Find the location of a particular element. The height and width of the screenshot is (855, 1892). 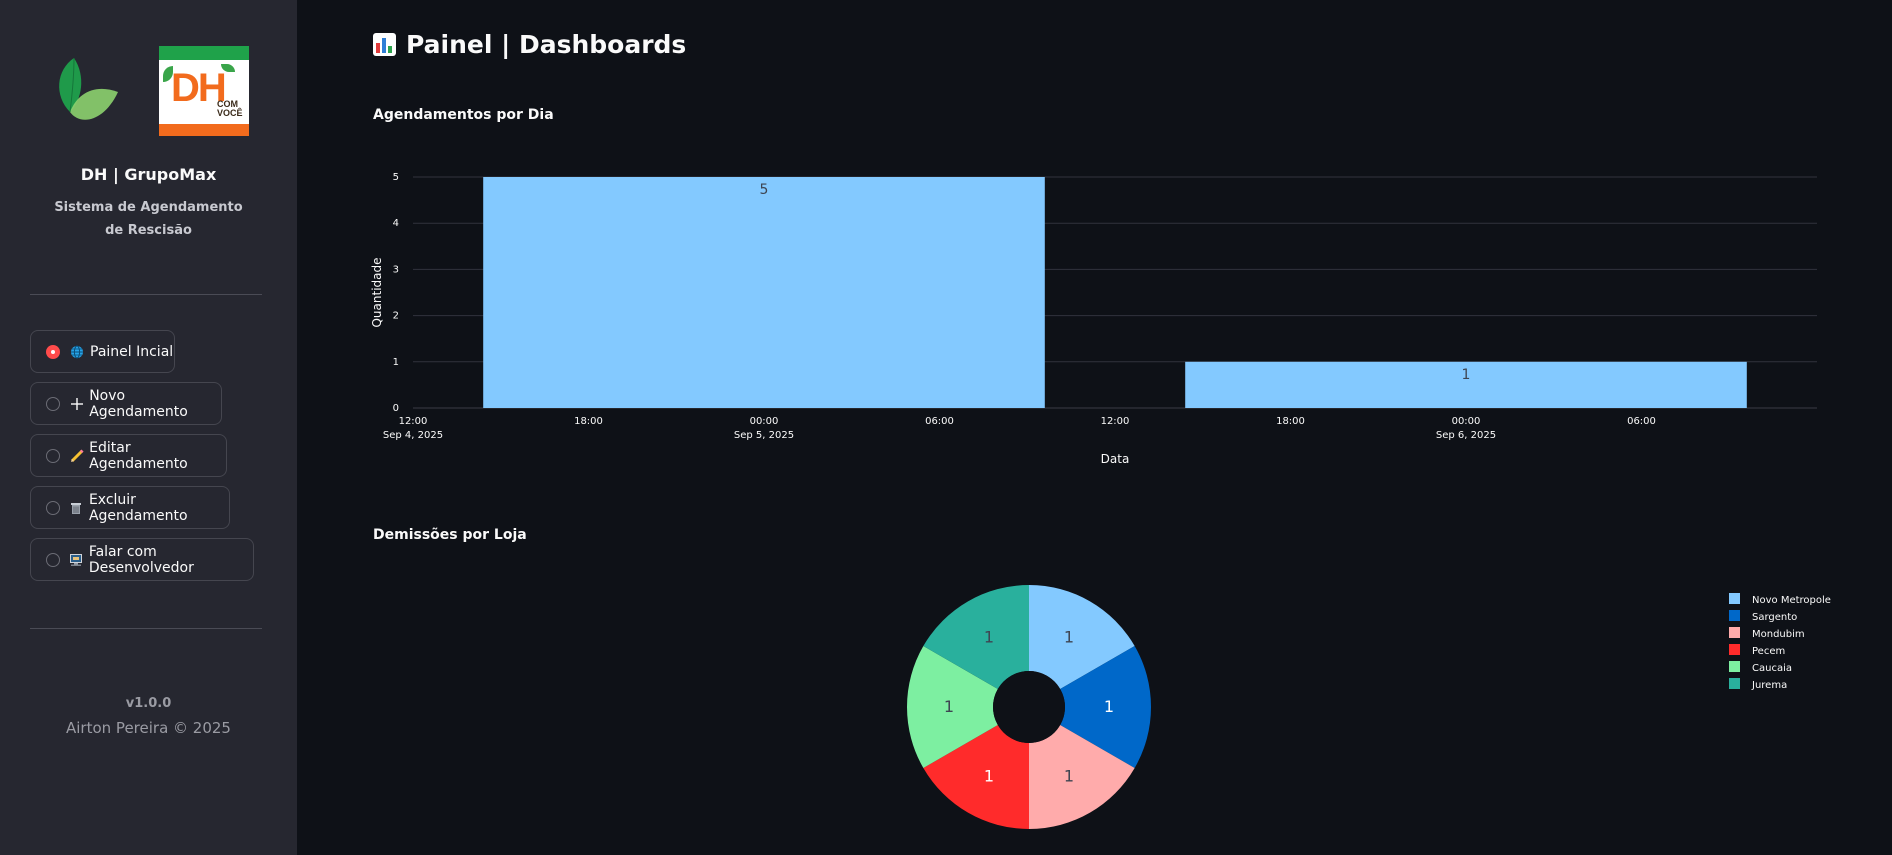

radio-selected-icon is located at coordinates (53, 351).